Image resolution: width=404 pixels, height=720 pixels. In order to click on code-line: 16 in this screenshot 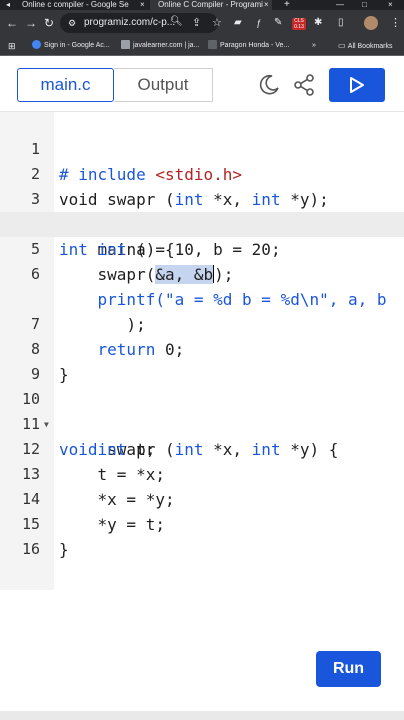, I will do `click(202, 535)`.